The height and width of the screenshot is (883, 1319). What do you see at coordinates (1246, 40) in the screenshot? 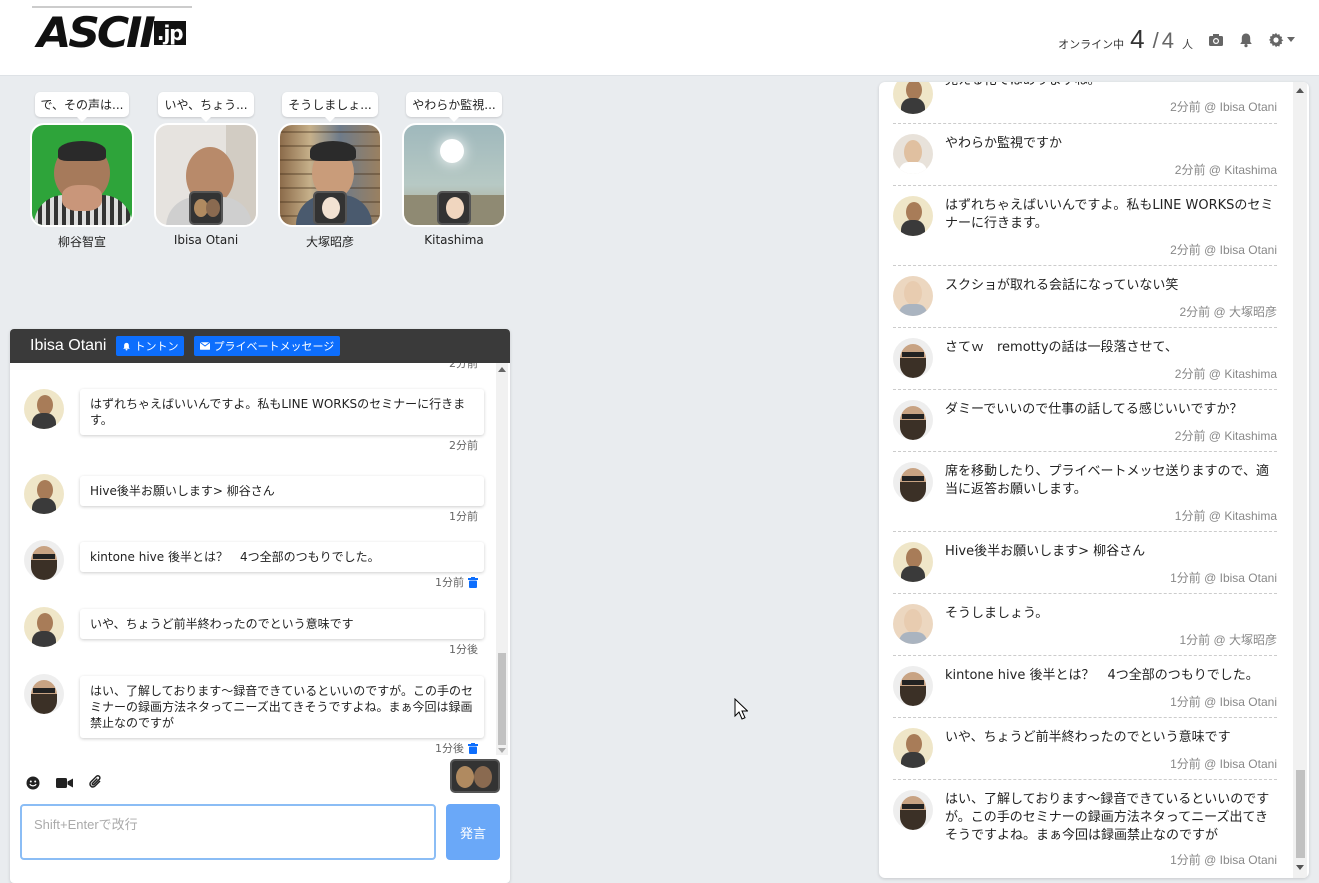
I see `bell-icon` at bounding box center [1246, 40].